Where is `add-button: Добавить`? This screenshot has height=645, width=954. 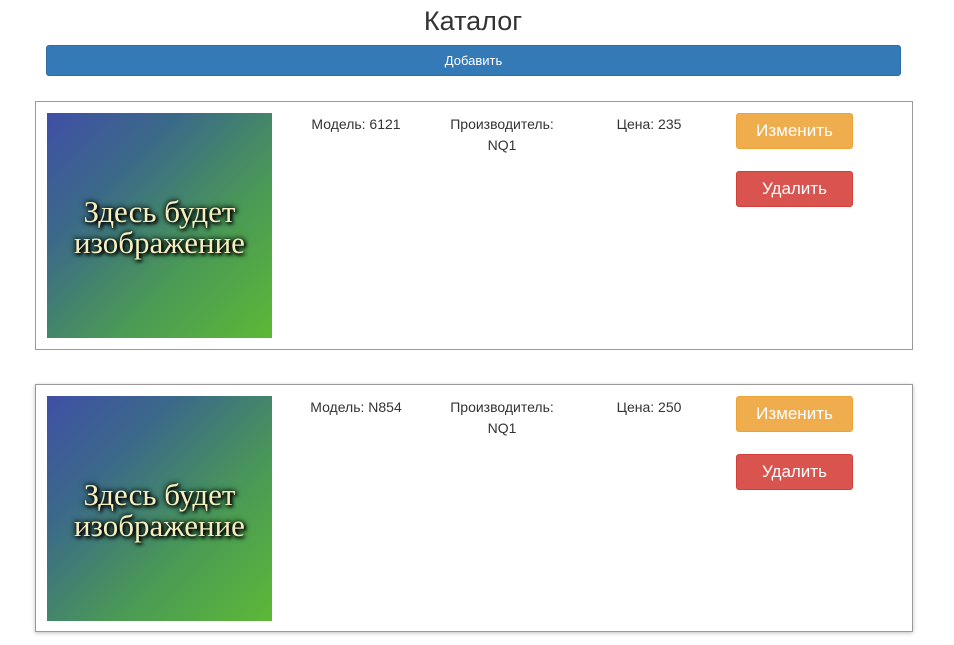
add-button: Добавить is located at coordinates (473, 60).